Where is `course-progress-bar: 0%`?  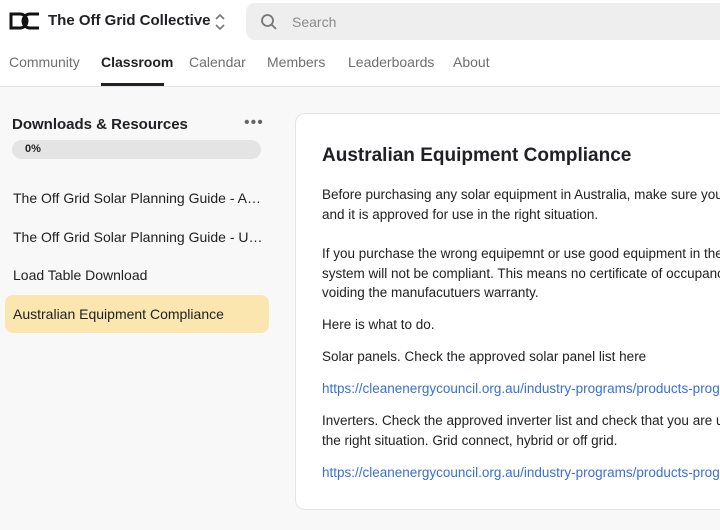 course-progress-bar: 0% is located at coordinates (136, 149).